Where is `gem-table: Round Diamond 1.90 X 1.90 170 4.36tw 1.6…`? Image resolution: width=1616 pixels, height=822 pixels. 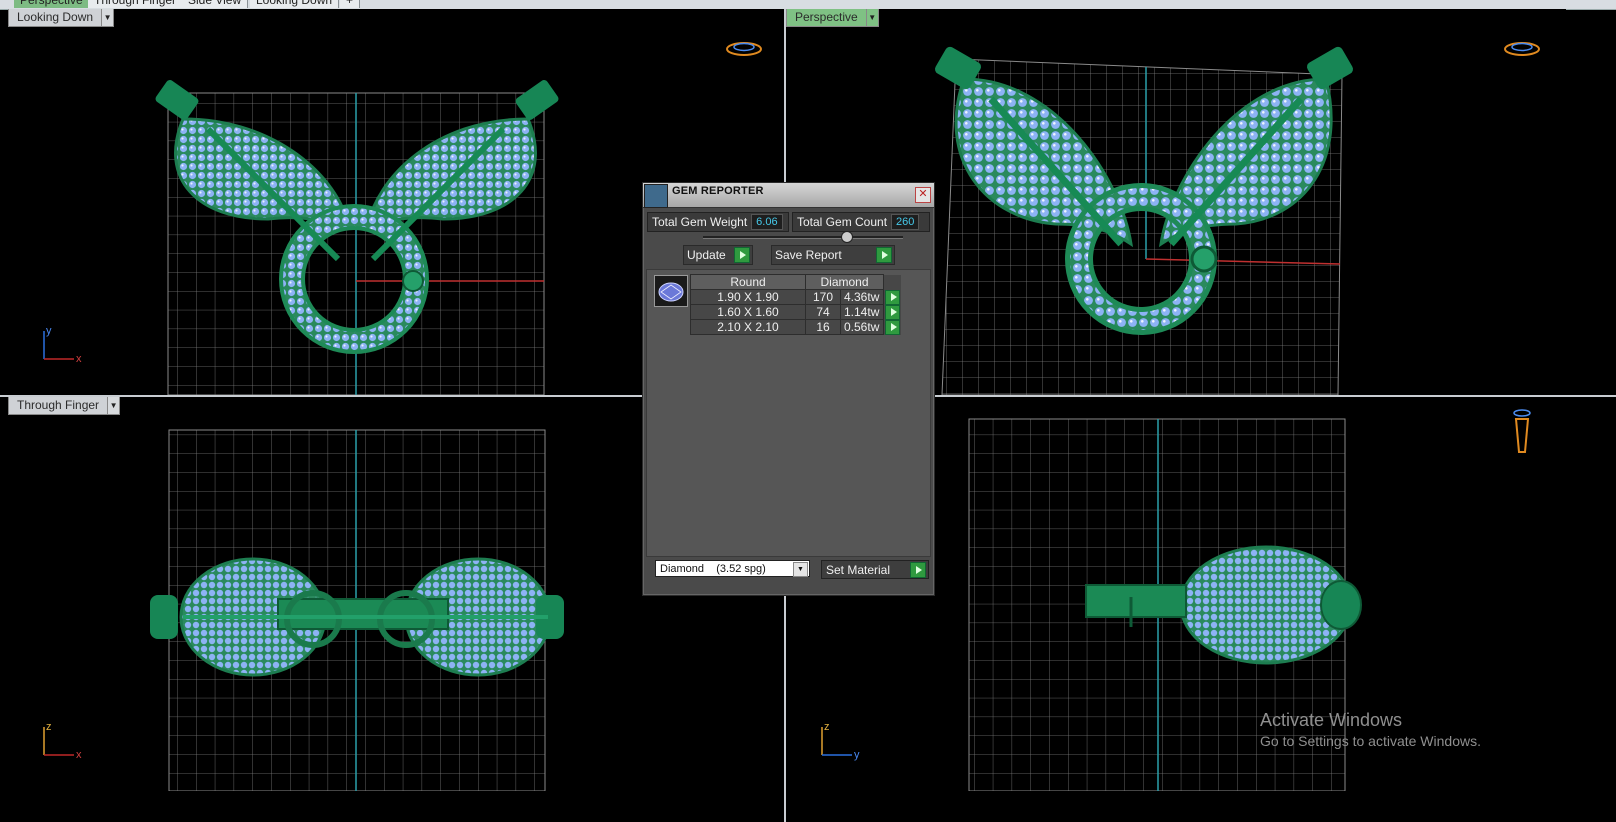 gem-table: Round Diamond 1.90 X 1.90 170 4.36tw 1.6… is located at coordinates (795, 304).